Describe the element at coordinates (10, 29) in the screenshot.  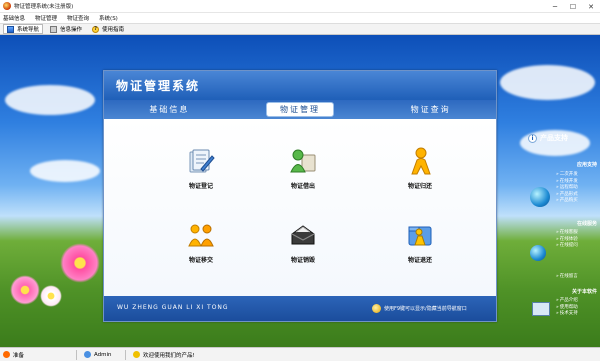
I see `nav-icon` at that location.